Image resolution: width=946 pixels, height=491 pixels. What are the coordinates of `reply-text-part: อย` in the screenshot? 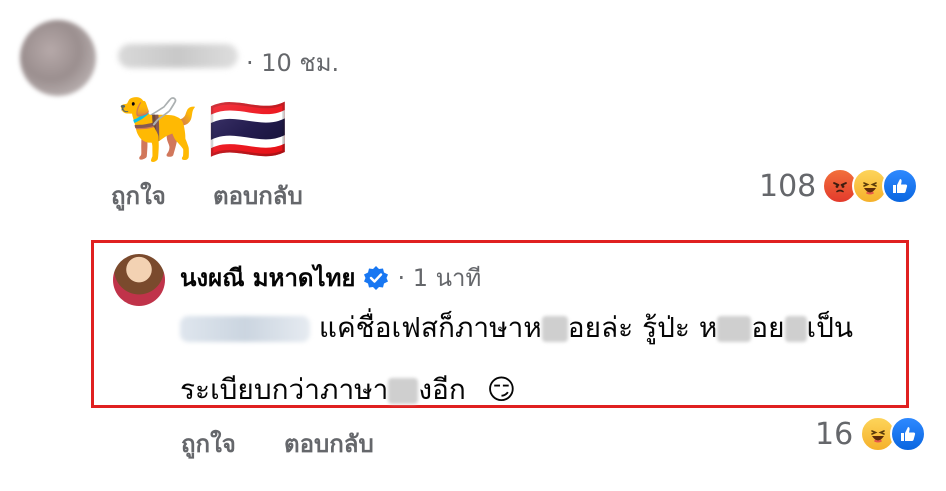 It's located at (768, 327).